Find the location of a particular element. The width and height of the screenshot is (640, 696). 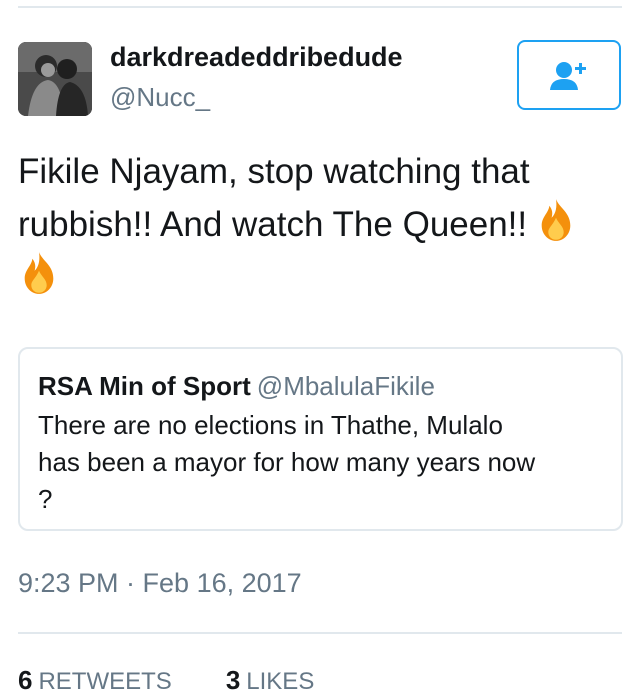

quoted-text-line: has been a mayor for how many years now is located at coordinates (287, 462).